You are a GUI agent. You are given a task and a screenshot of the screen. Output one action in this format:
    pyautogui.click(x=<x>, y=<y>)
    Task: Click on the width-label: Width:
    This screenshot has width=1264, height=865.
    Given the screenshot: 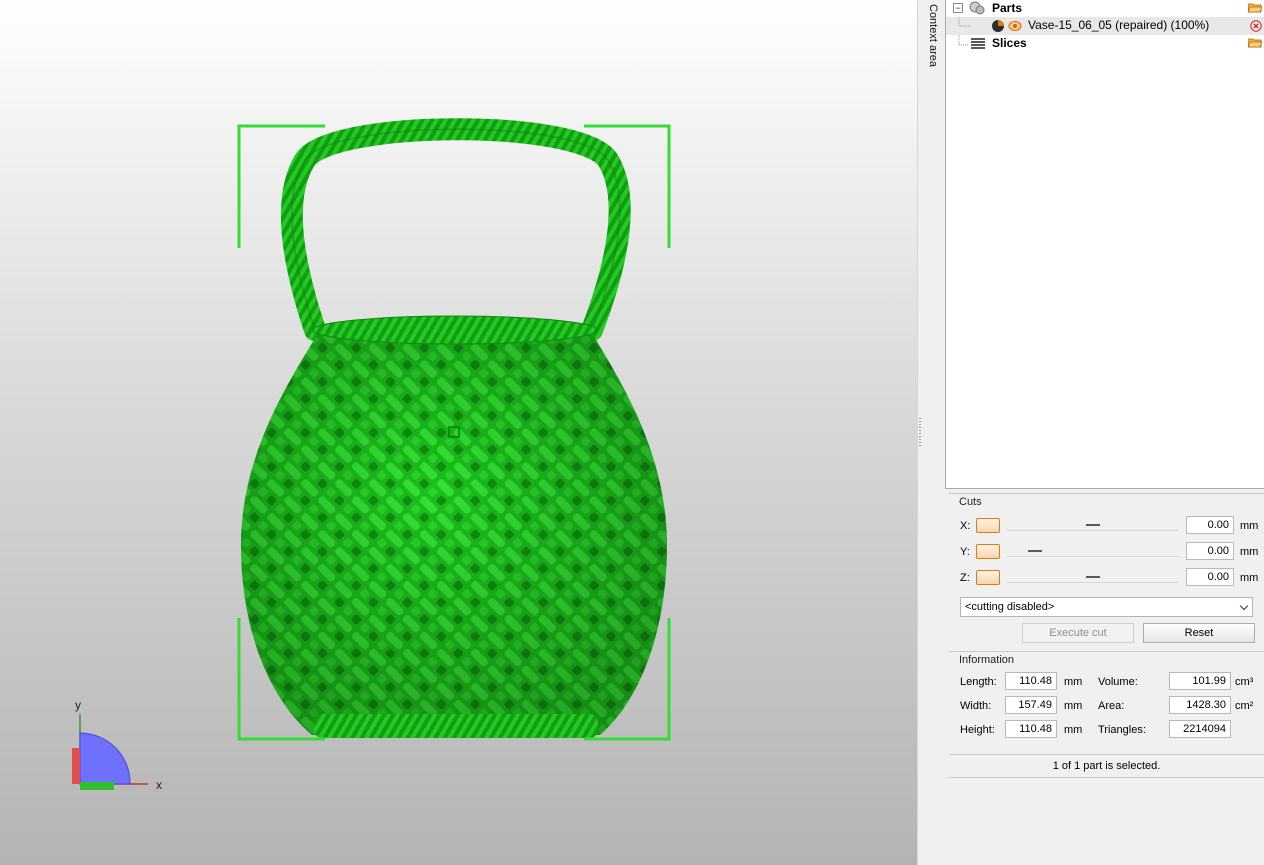 What is the action you would take?
    pyautogui.click(x=976, y=706)
    